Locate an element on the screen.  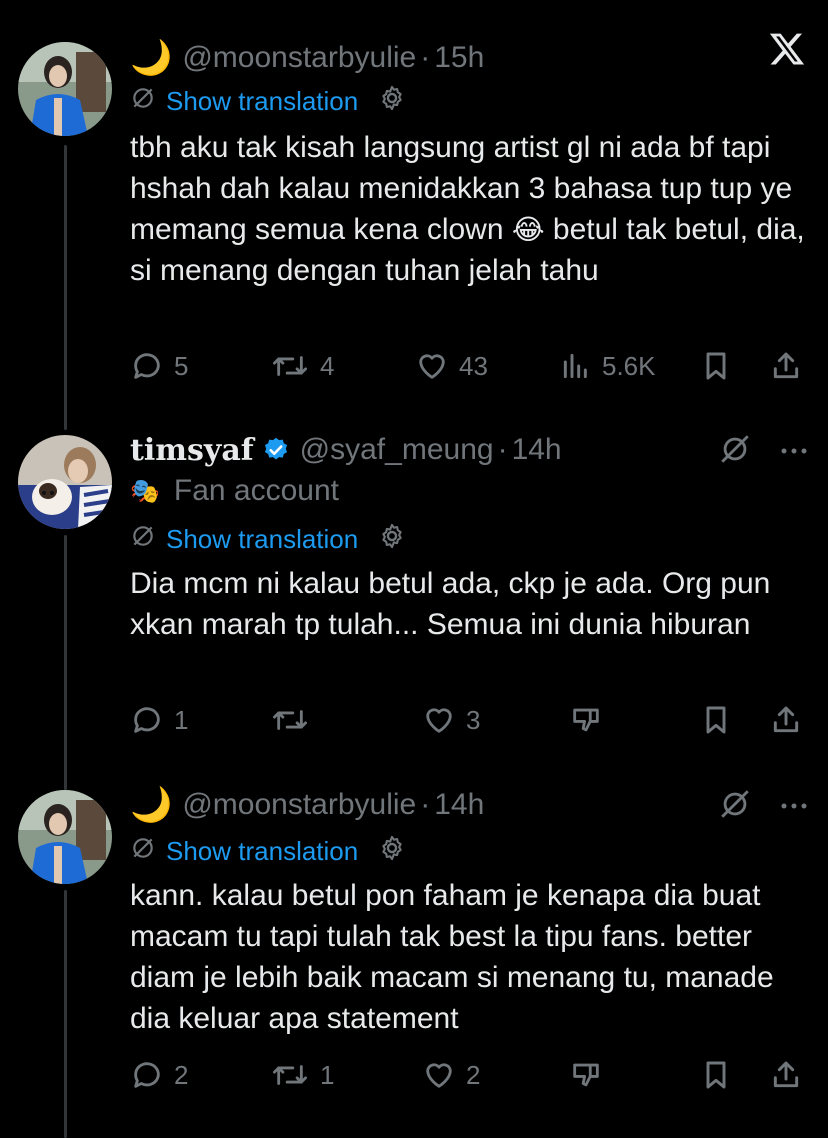
reply-count: 2 is located at coordinates (181, 1074).